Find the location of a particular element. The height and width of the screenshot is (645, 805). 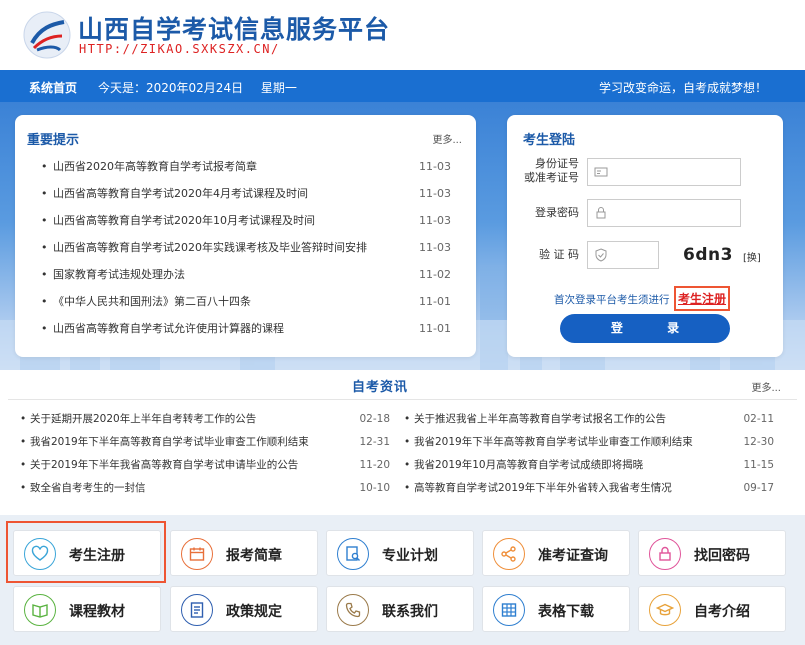

news-item-text: 高等教育自学考试2019年下半年外省转入我省考生情况 is located at coordinates (543, 488).